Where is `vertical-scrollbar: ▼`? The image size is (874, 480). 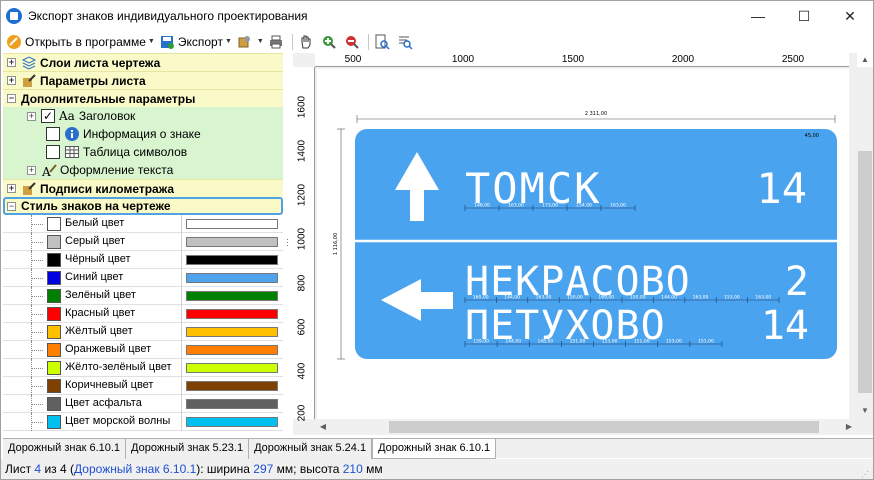
vertical-scrollbar: ▼ is located at coordinates (865, 243).